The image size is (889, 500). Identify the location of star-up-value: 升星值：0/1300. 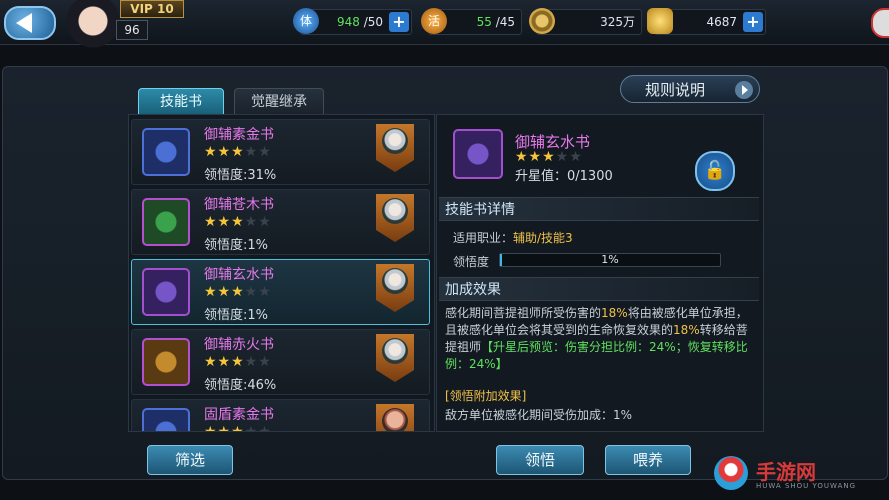
(564, 176).